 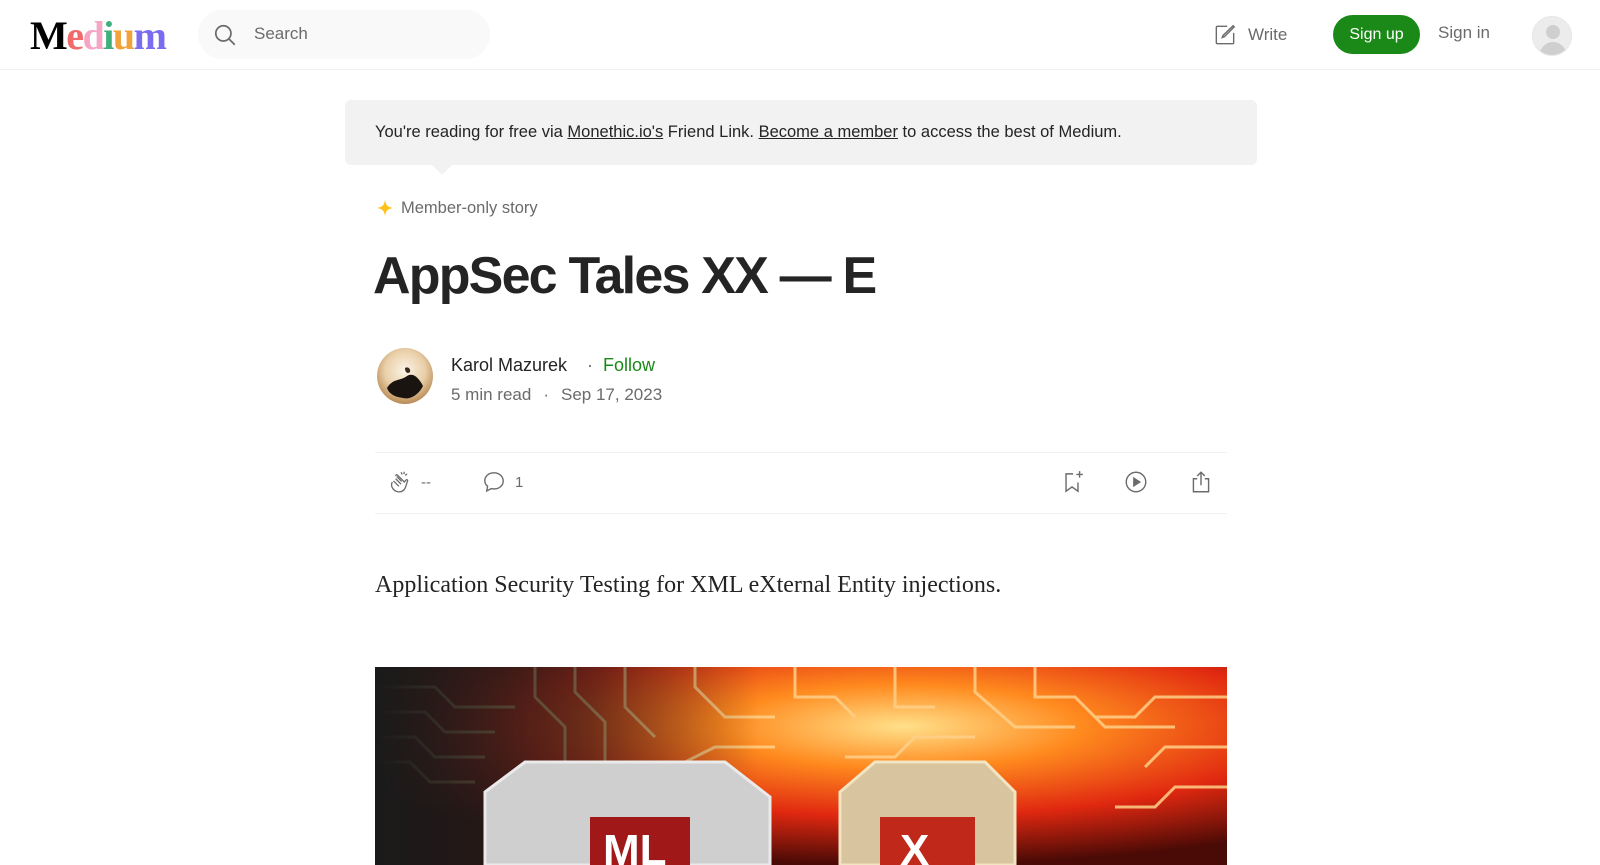 I want to click on svg-text: X, so click(x=914, y=845).